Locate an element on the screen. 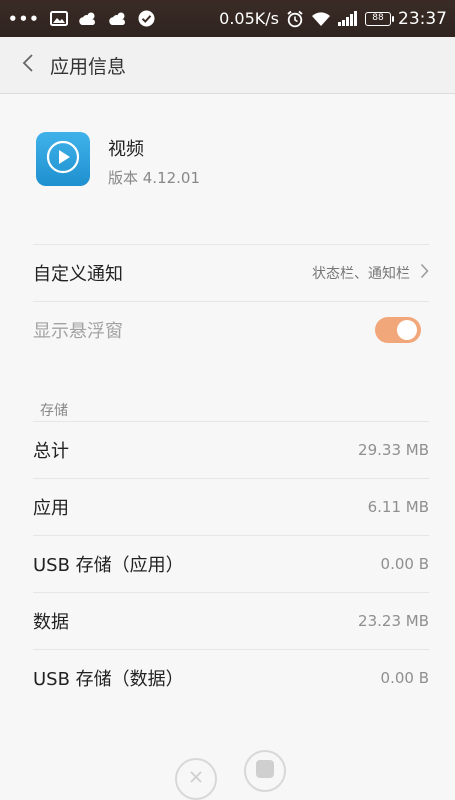 Image resolution: width=455 pixels, height=800 pixels. storage-row-usb-app: USB 存储（应用） 0.00 B is located at coordinates (231, 563).